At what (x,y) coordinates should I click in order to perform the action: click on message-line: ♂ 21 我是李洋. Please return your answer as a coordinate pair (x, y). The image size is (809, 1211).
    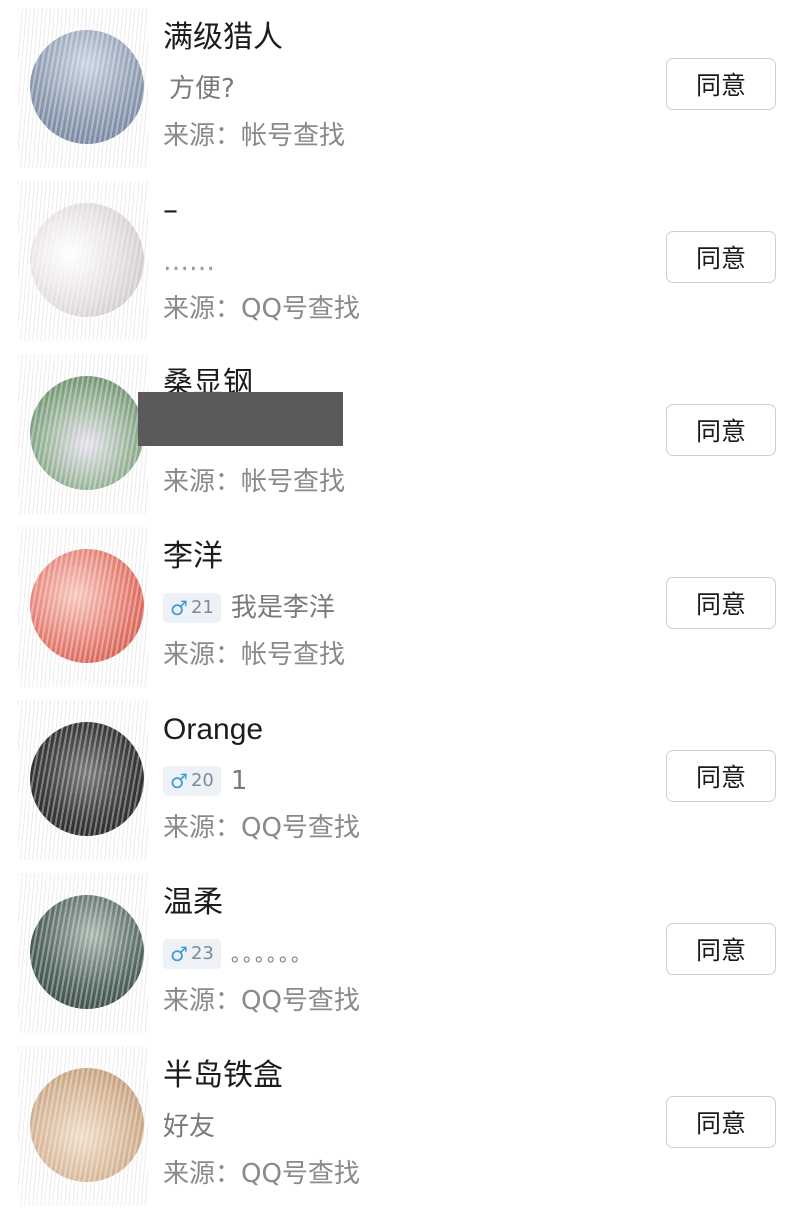
    Looking at the image, I should click on (249, 608).